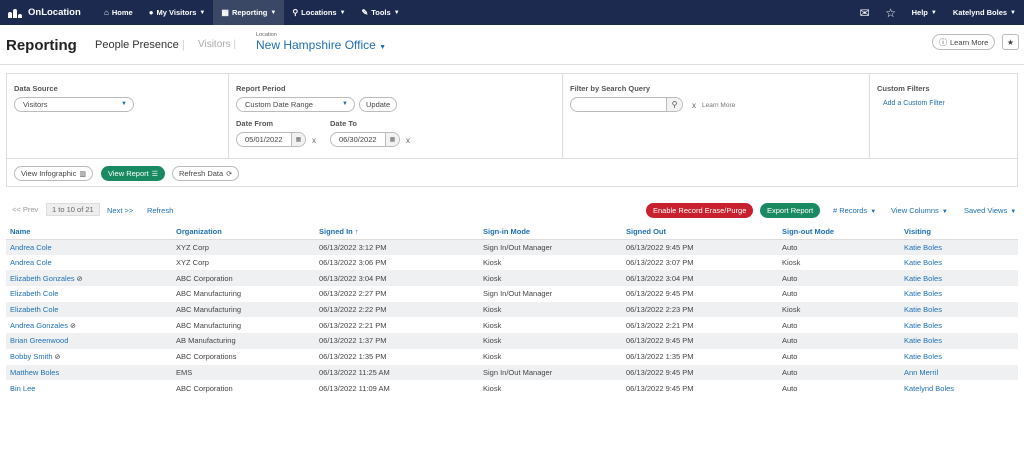  Describe the element at coordinates (140, 45) in the screenshot. I see `tab-people-presence: People Presence |` at that location.